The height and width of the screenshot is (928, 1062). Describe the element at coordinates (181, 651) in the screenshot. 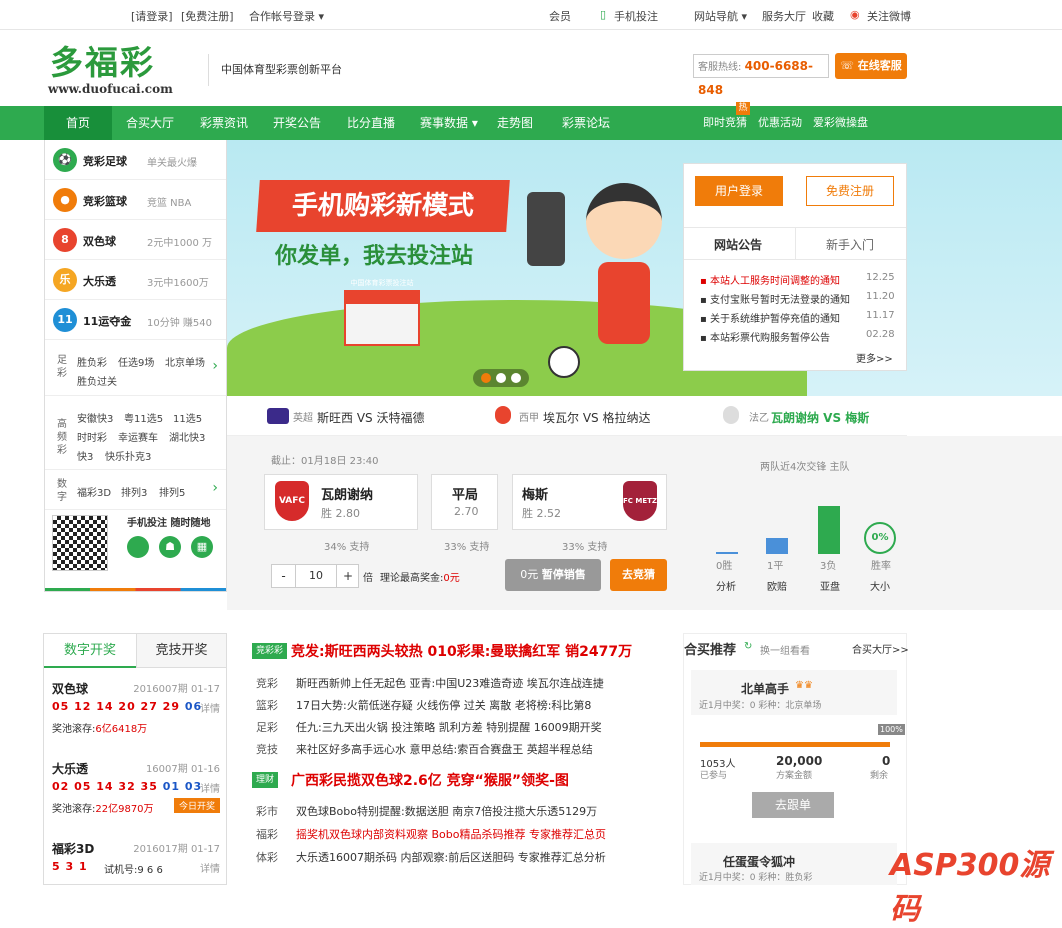

I see `tab-sport-draw: 竞技开奖` at that location.